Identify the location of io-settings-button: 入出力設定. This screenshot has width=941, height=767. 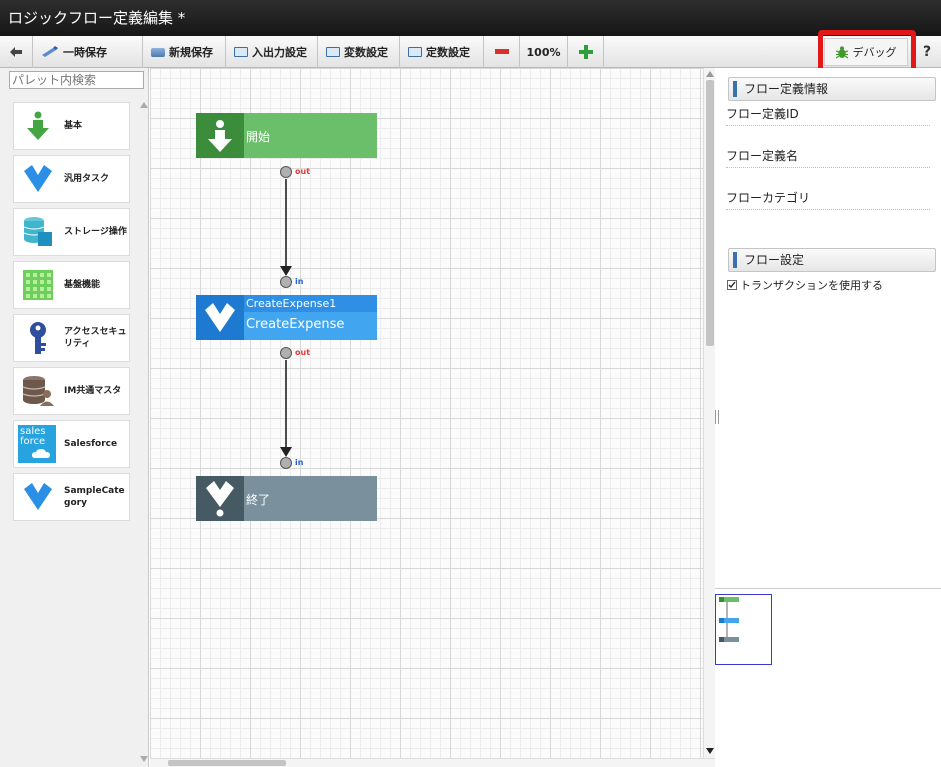
(272, 52).